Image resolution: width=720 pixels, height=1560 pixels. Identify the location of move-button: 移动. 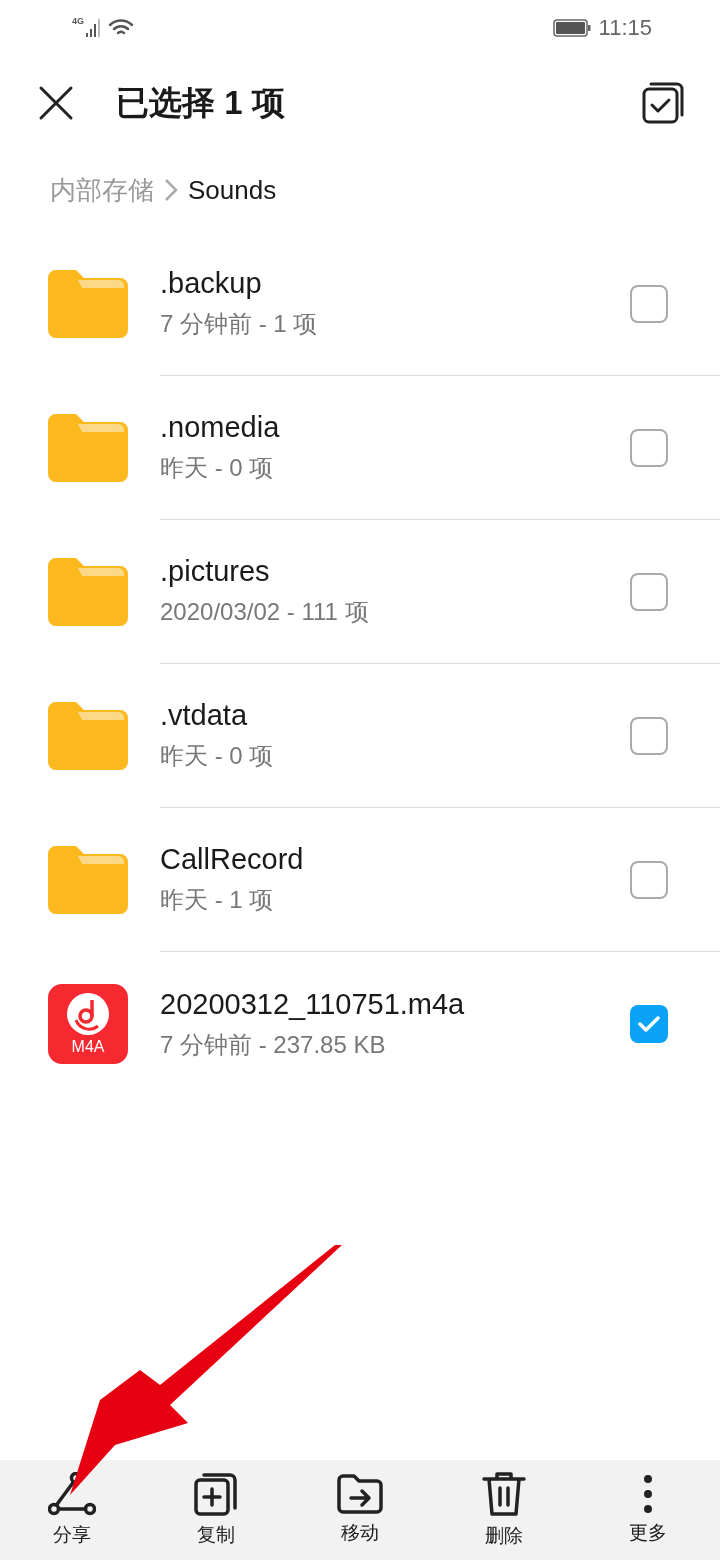
(360, 1510).